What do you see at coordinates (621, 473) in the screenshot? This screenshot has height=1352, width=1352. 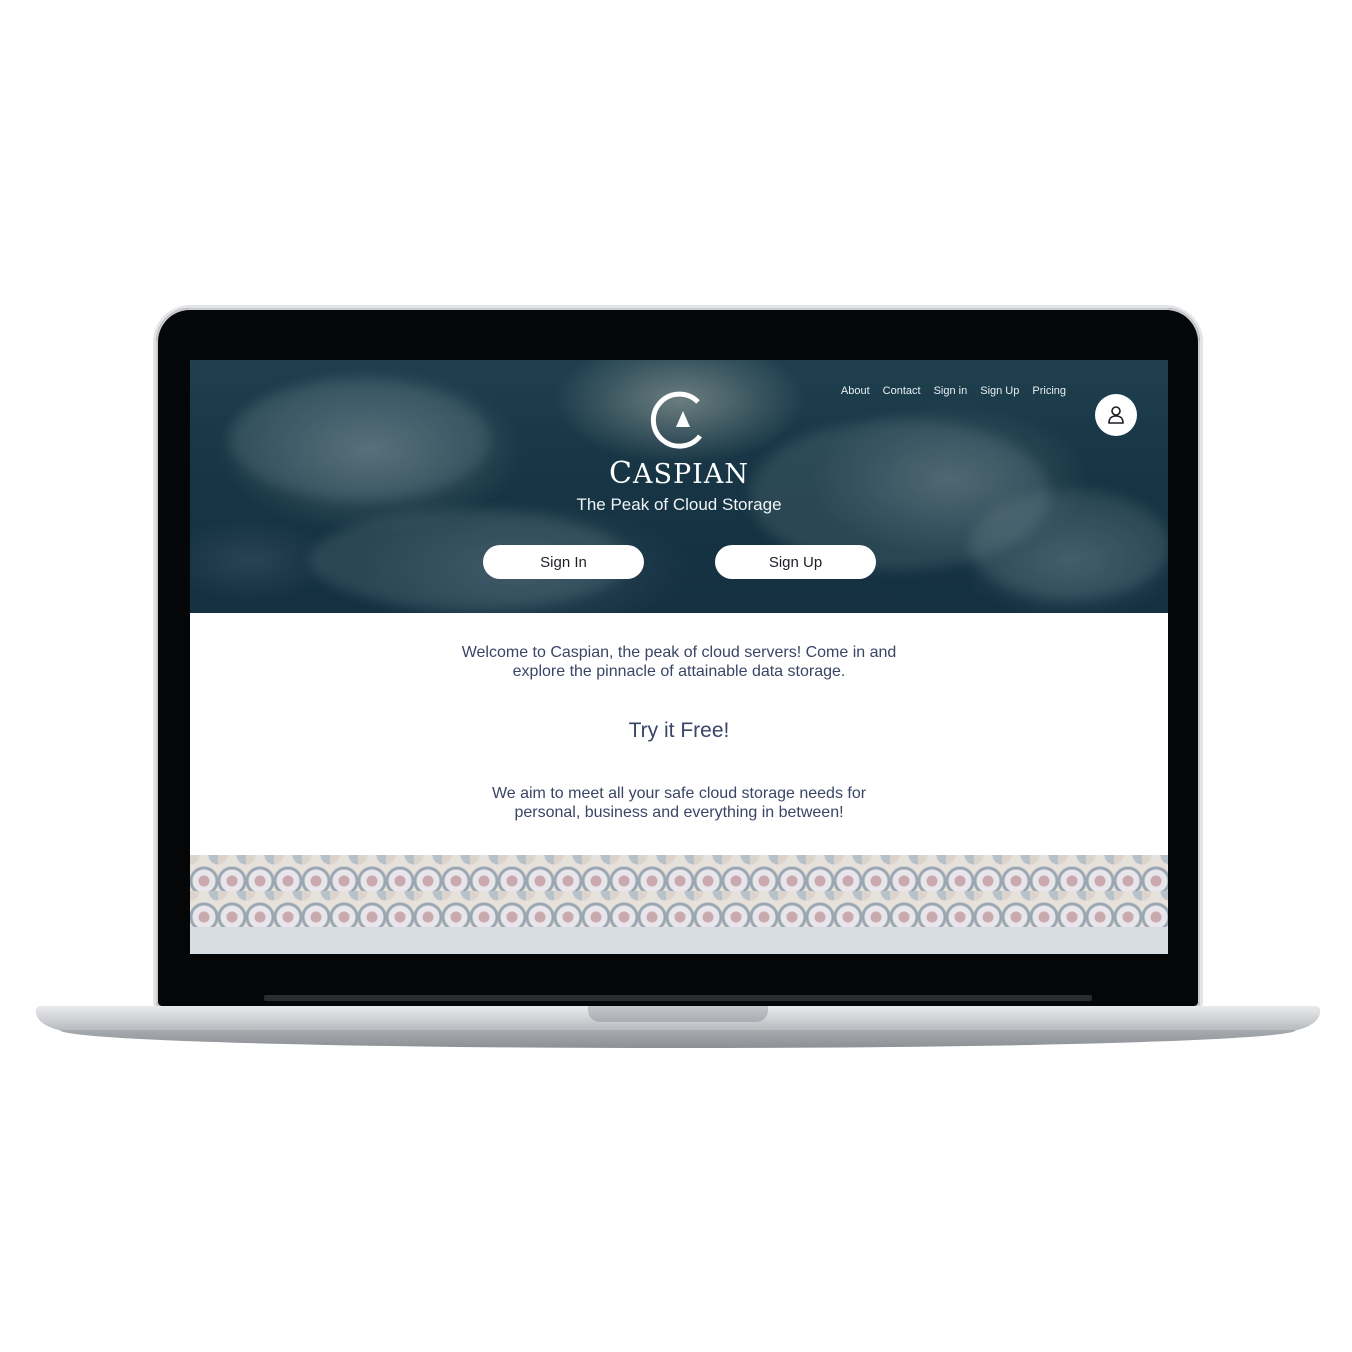 I see `brand-initial: C` at bounding box center [621, 473].